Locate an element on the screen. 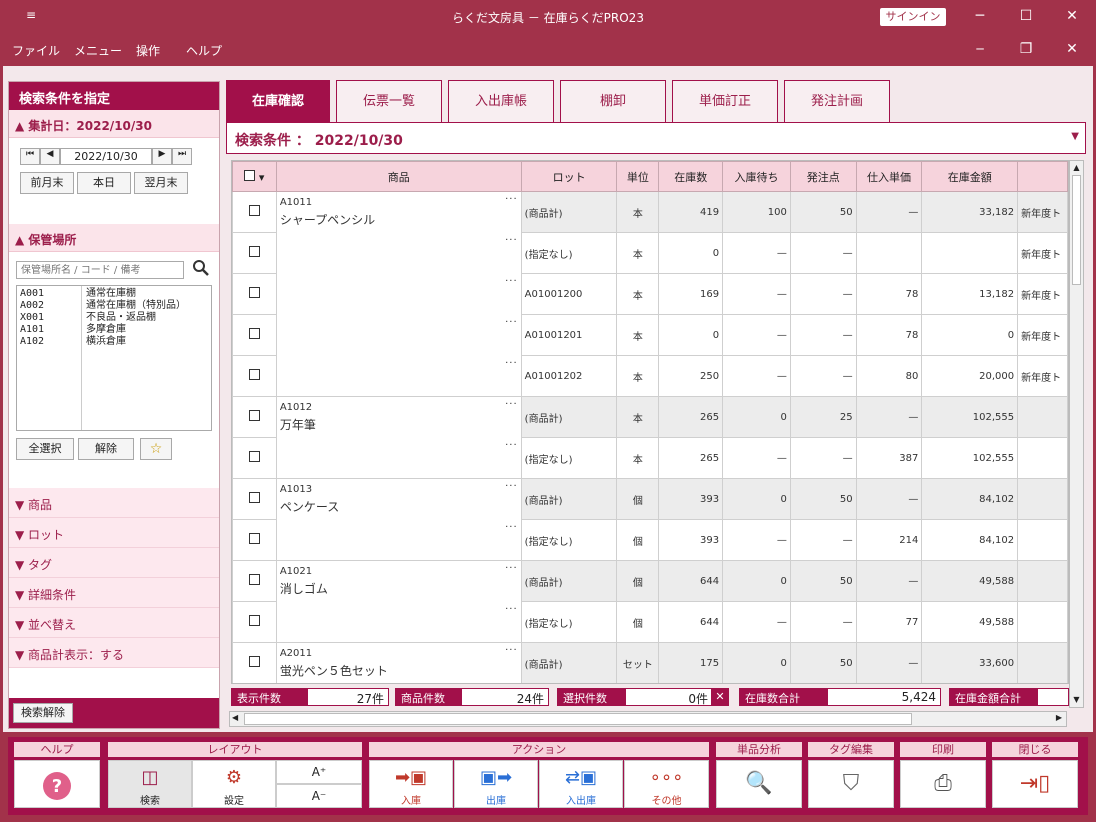  scroll-right-icon: ▶ is located at coordinates (1059, 717).